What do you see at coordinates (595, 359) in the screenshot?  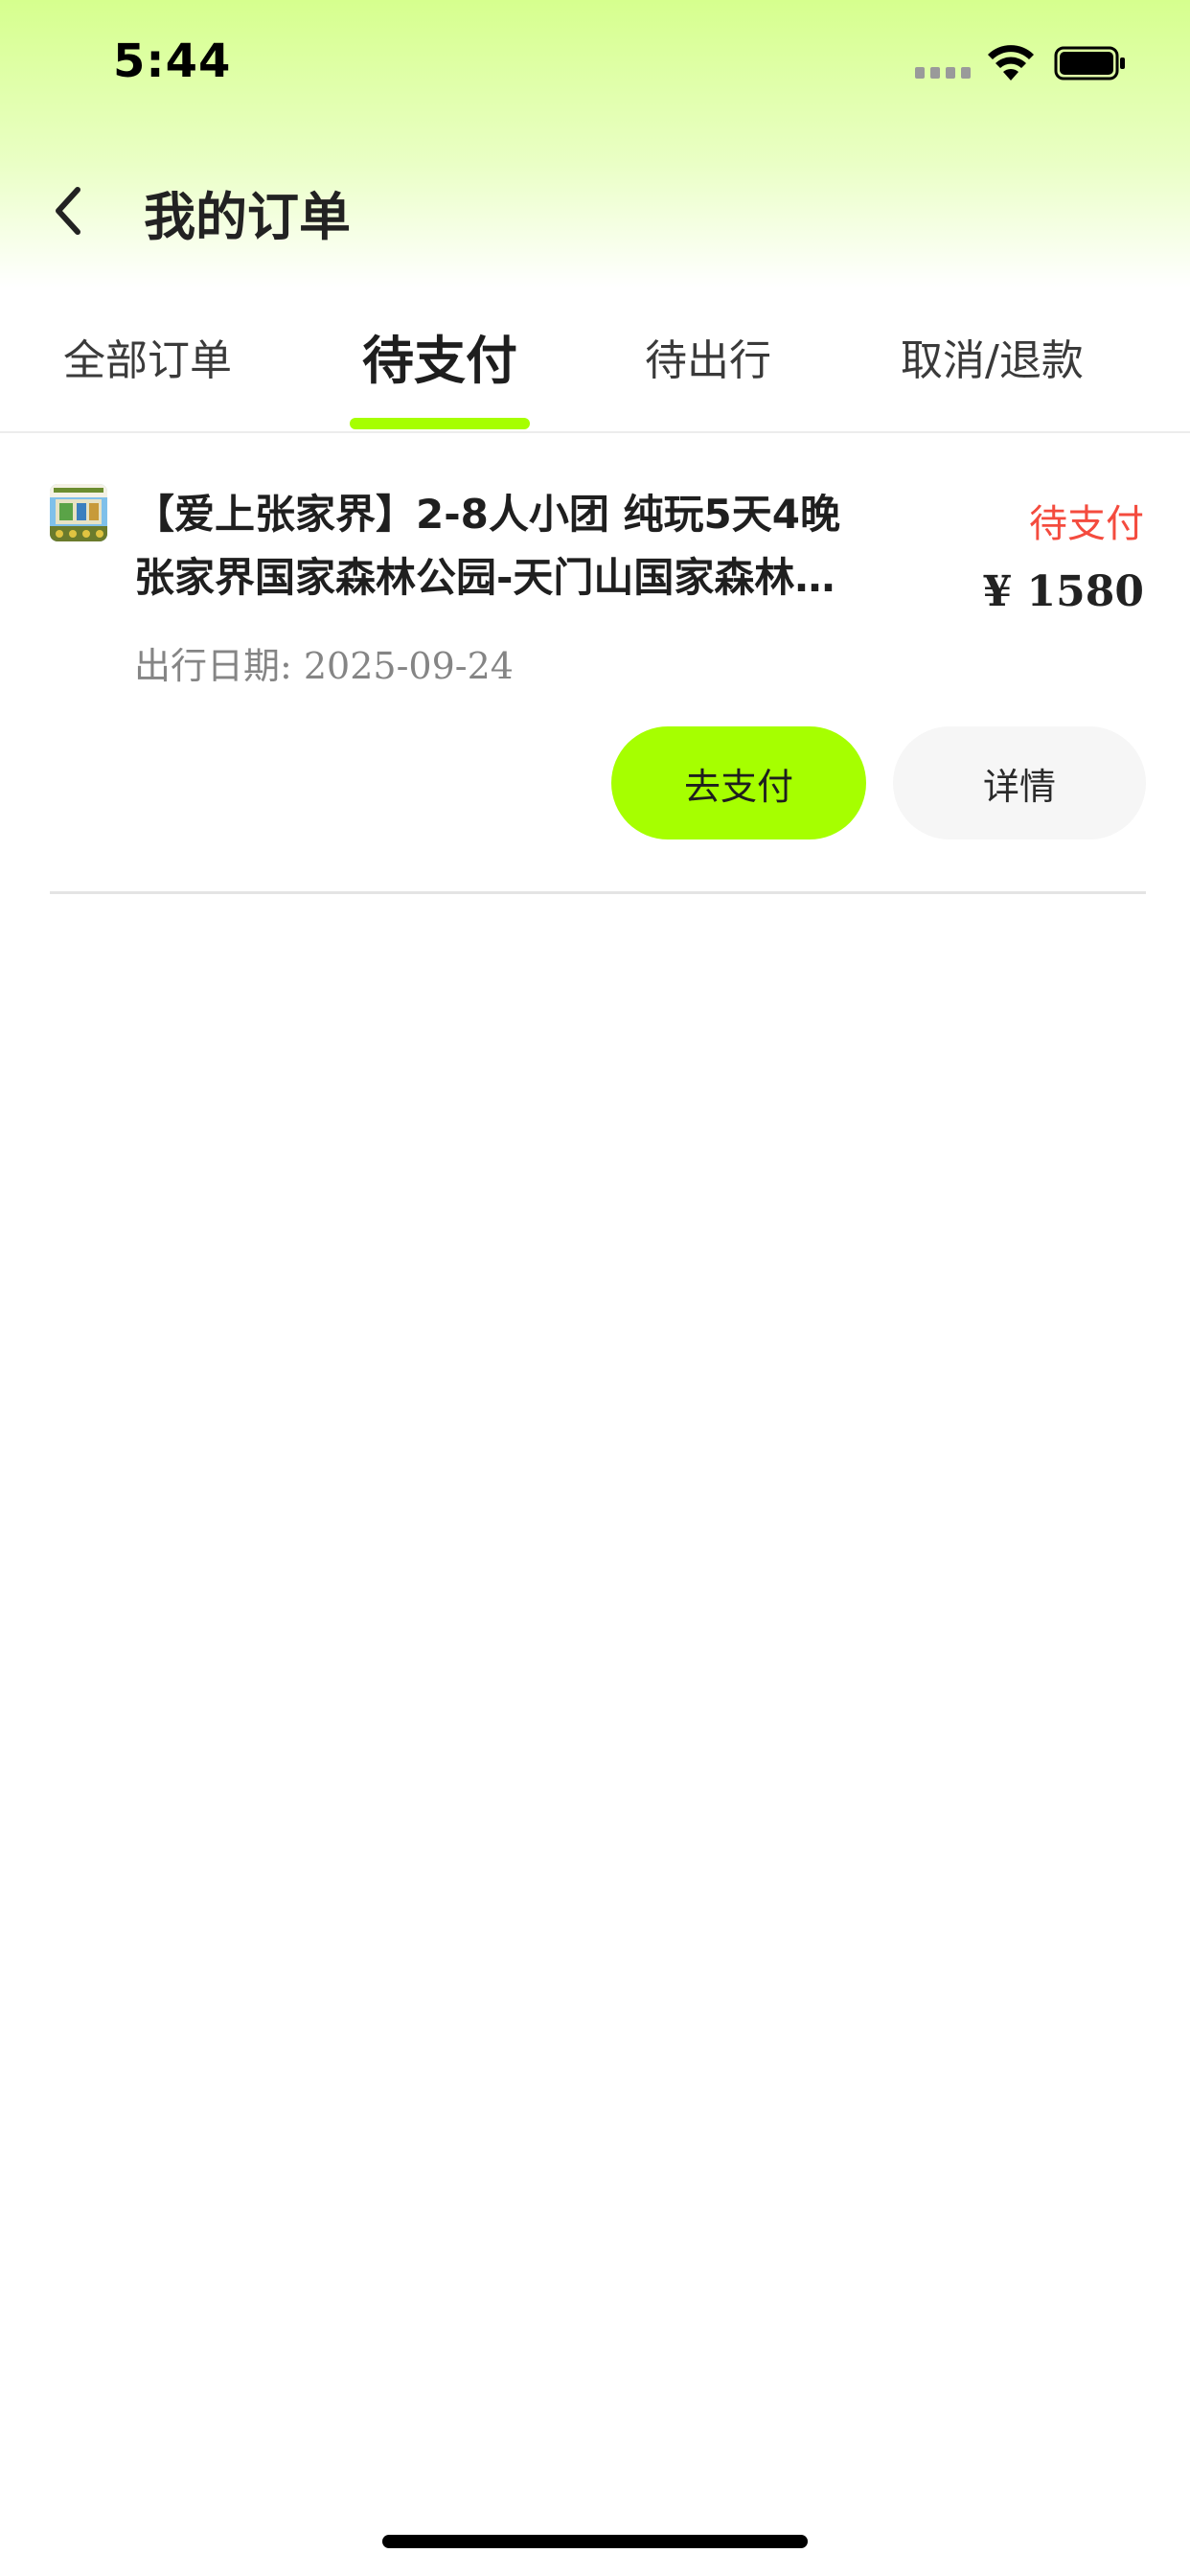 I see `order-tabs: 全部订单 待支付 待出行 取消/退款` at bounding box center [595, 359].